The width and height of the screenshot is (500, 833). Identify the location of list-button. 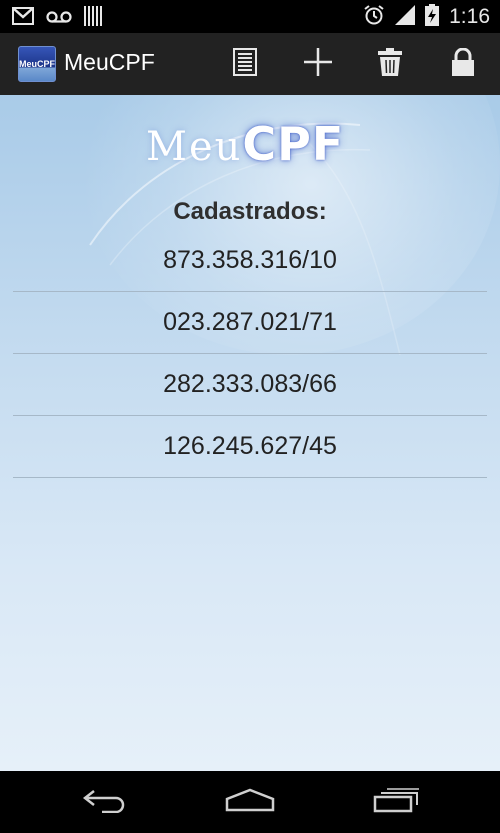
(245, 64).